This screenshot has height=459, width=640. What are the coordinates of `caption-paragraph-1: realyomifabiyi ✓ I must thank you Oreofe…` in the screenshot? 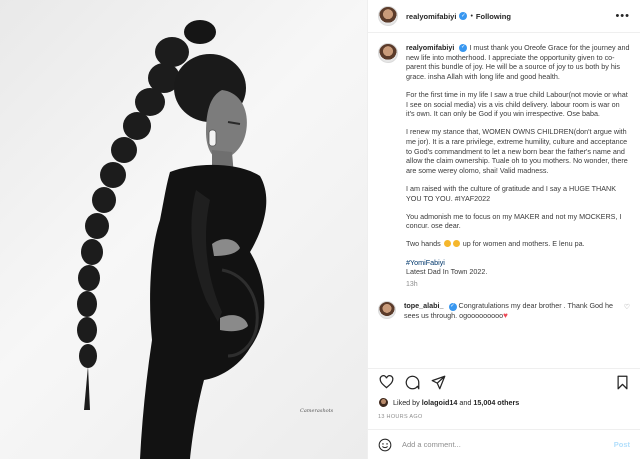 It's located at (518, 62).